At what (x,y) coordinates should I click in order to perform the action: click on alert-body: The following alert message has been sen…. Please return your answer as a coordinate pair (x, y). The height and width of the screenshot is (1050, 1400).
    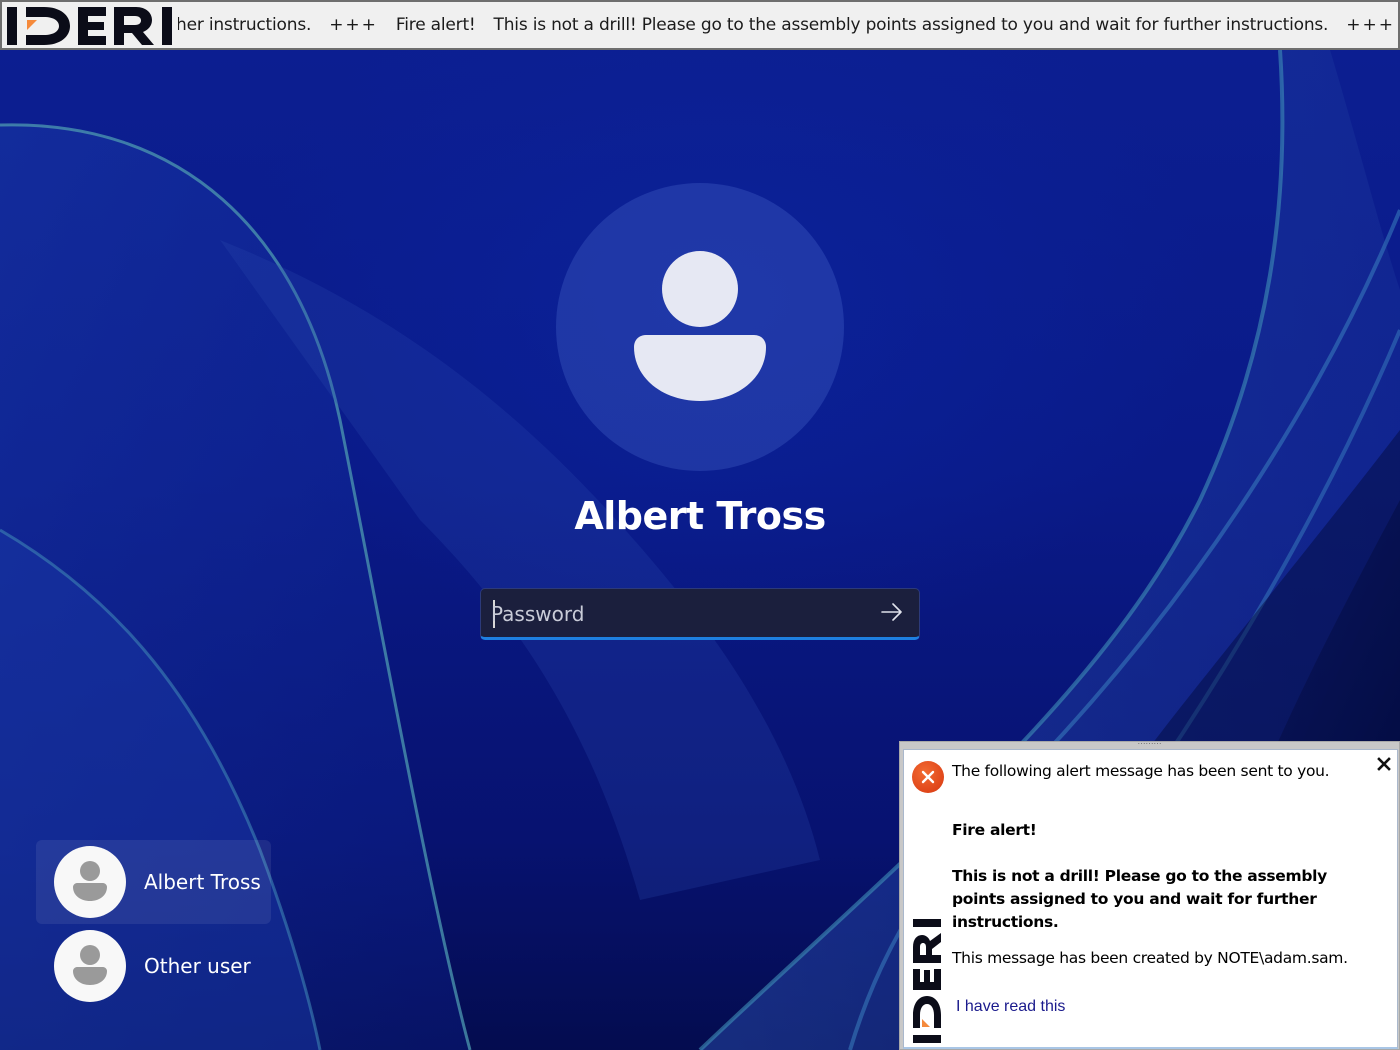
    Looking at the image, I should click on (1150, 899).